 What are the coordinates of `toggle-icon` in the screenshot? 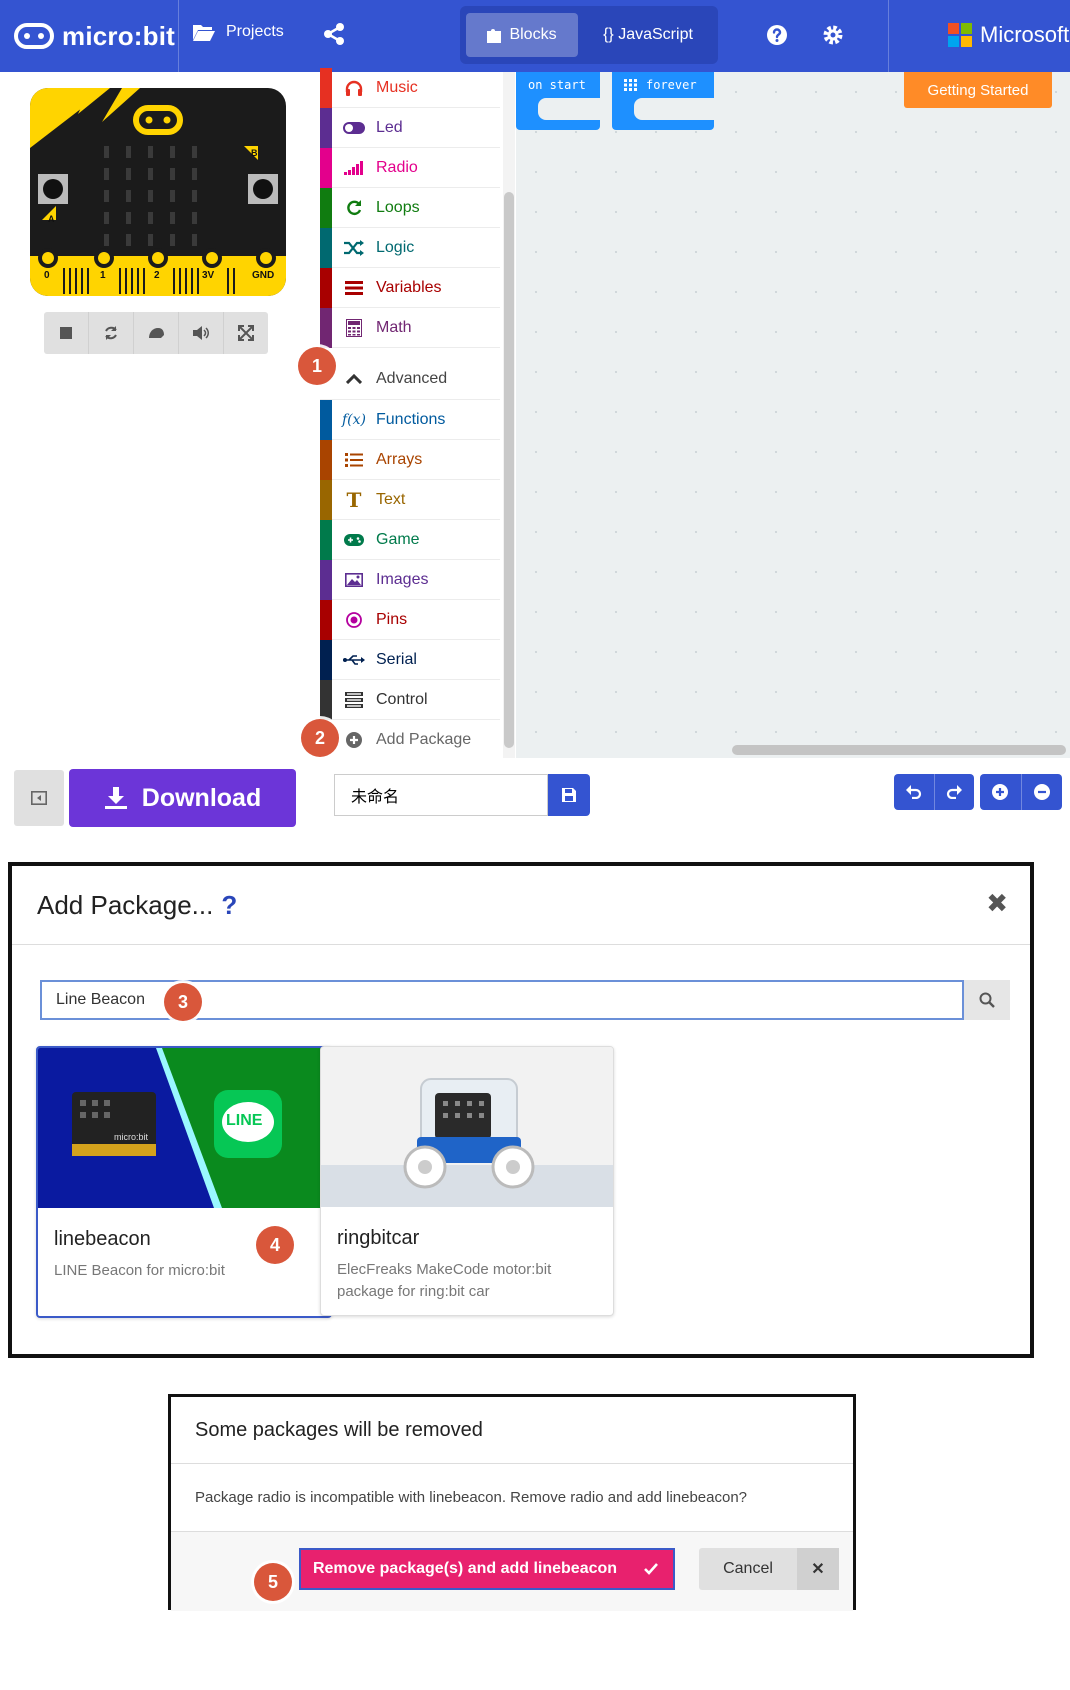 It's located at (354, 127).